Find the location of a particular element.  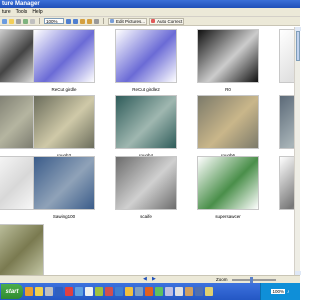

save-icon is located at coordinates (11, 21).